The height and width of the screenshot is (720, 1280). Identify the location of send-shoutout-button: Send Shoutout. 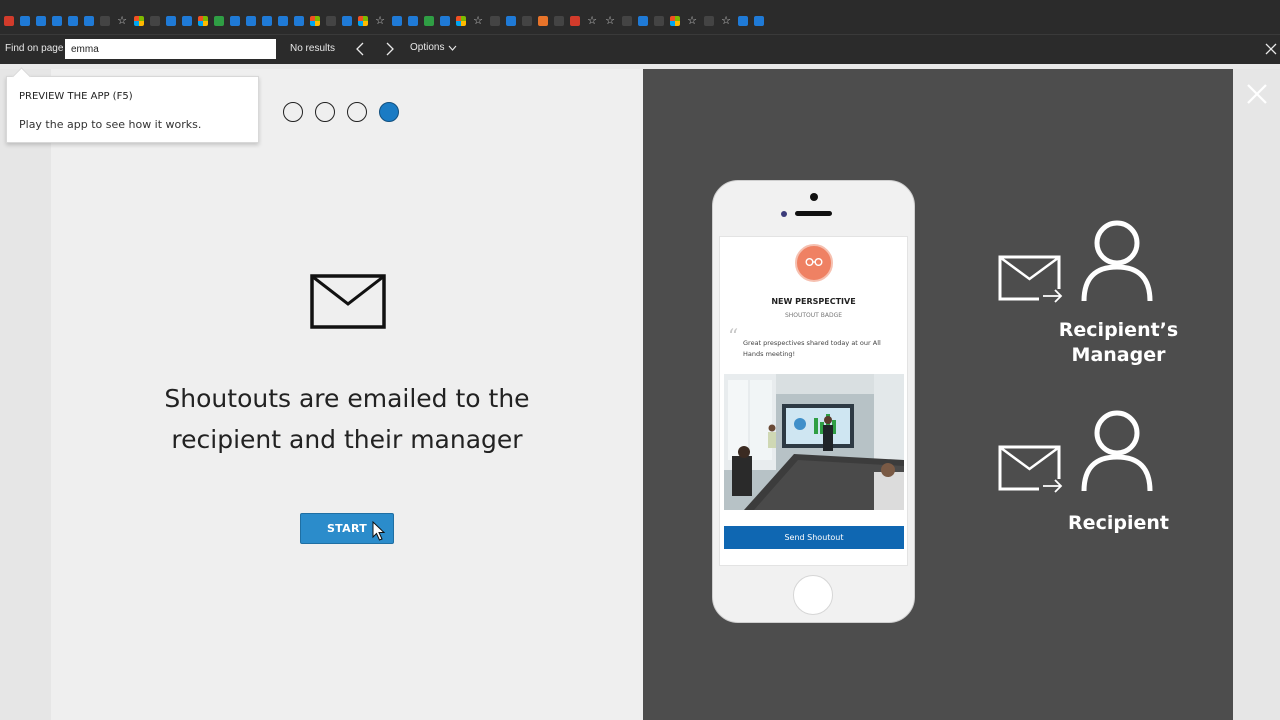
(814, 537).